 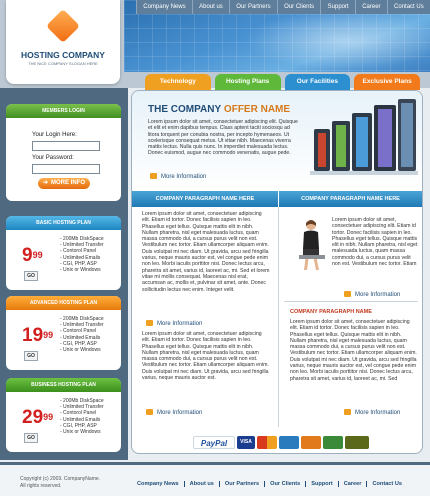 I want to click on tab-hosting-plans: Hosting Plans, so click(x=247, y=82).